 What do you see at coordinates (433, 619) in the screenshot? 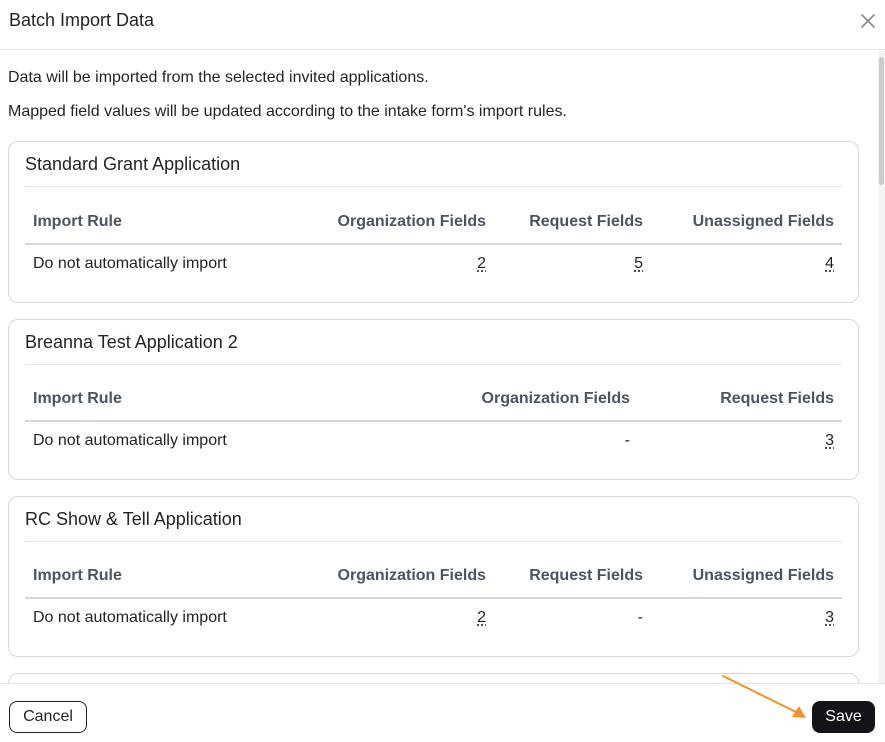
I see `table-row: Do not automatically import 2 - 3` at bounding box center [433, 619].